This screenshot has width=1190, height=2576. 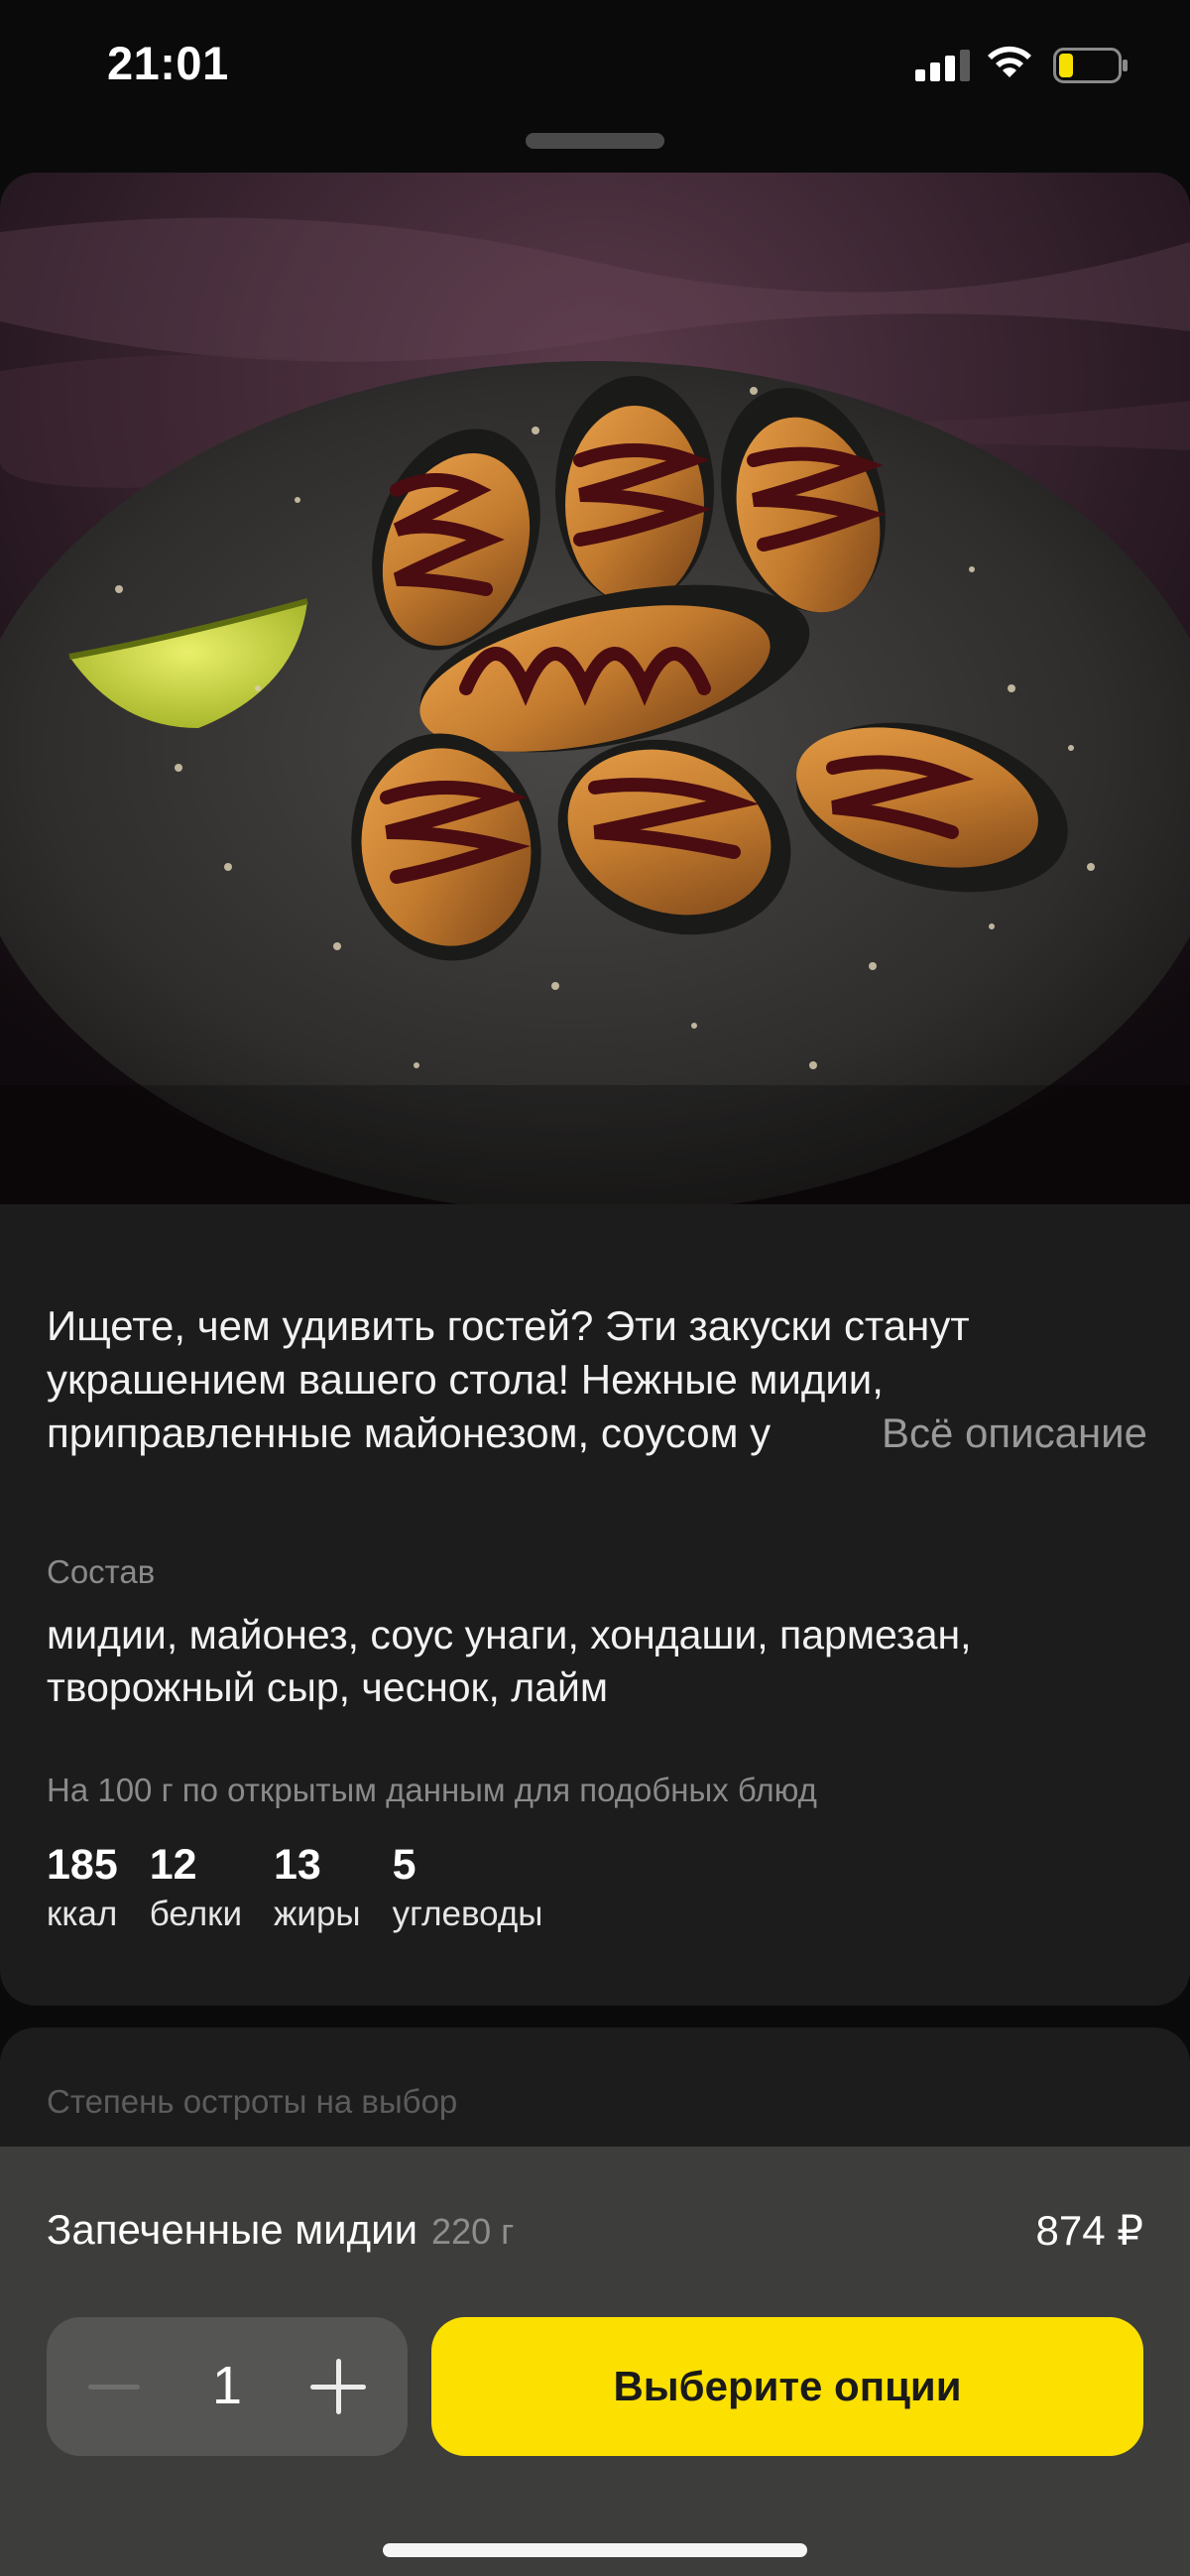 What do you see at coordinates (473, 2231) in the screenshot?
I see `product-weight: 220 г` at bounding box center [473, 2231].